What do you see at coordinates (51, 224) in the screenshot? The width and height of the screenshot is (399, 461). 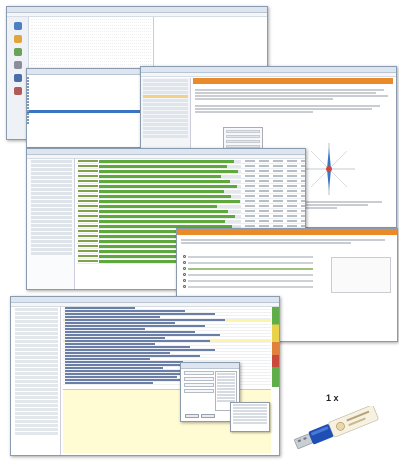 I see `category-tree` at bounding box center [51, 224].